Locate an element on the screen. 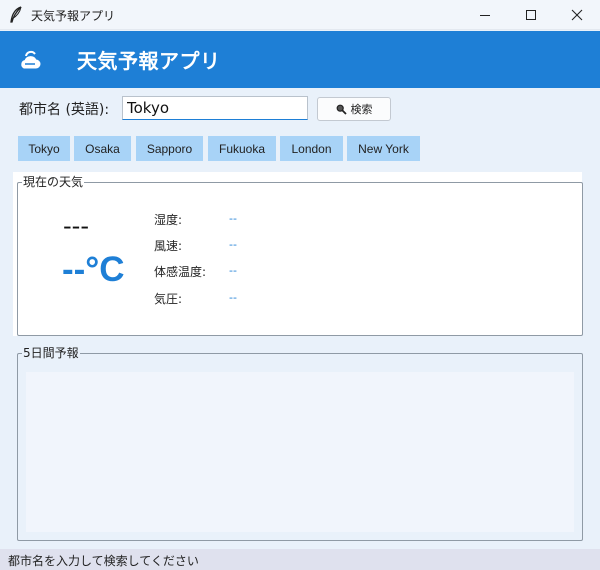 The width and height of the screenshot is (600, 570). pressure-value: -- is located at coordinates (233, 297).